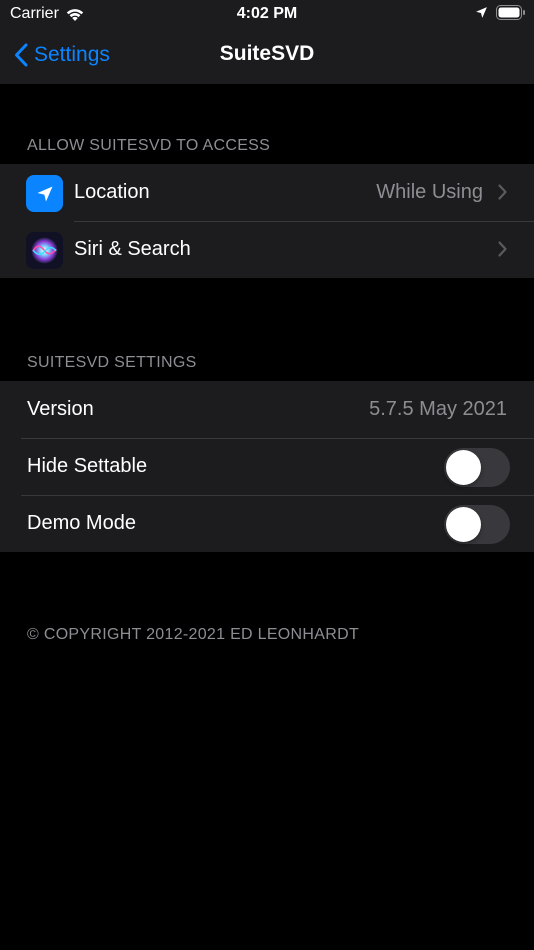  What do you see at coordinates (267, 249) in the screenshot?
I see `siri-search-row: Siri & Search` at bounding box center [267, 249].